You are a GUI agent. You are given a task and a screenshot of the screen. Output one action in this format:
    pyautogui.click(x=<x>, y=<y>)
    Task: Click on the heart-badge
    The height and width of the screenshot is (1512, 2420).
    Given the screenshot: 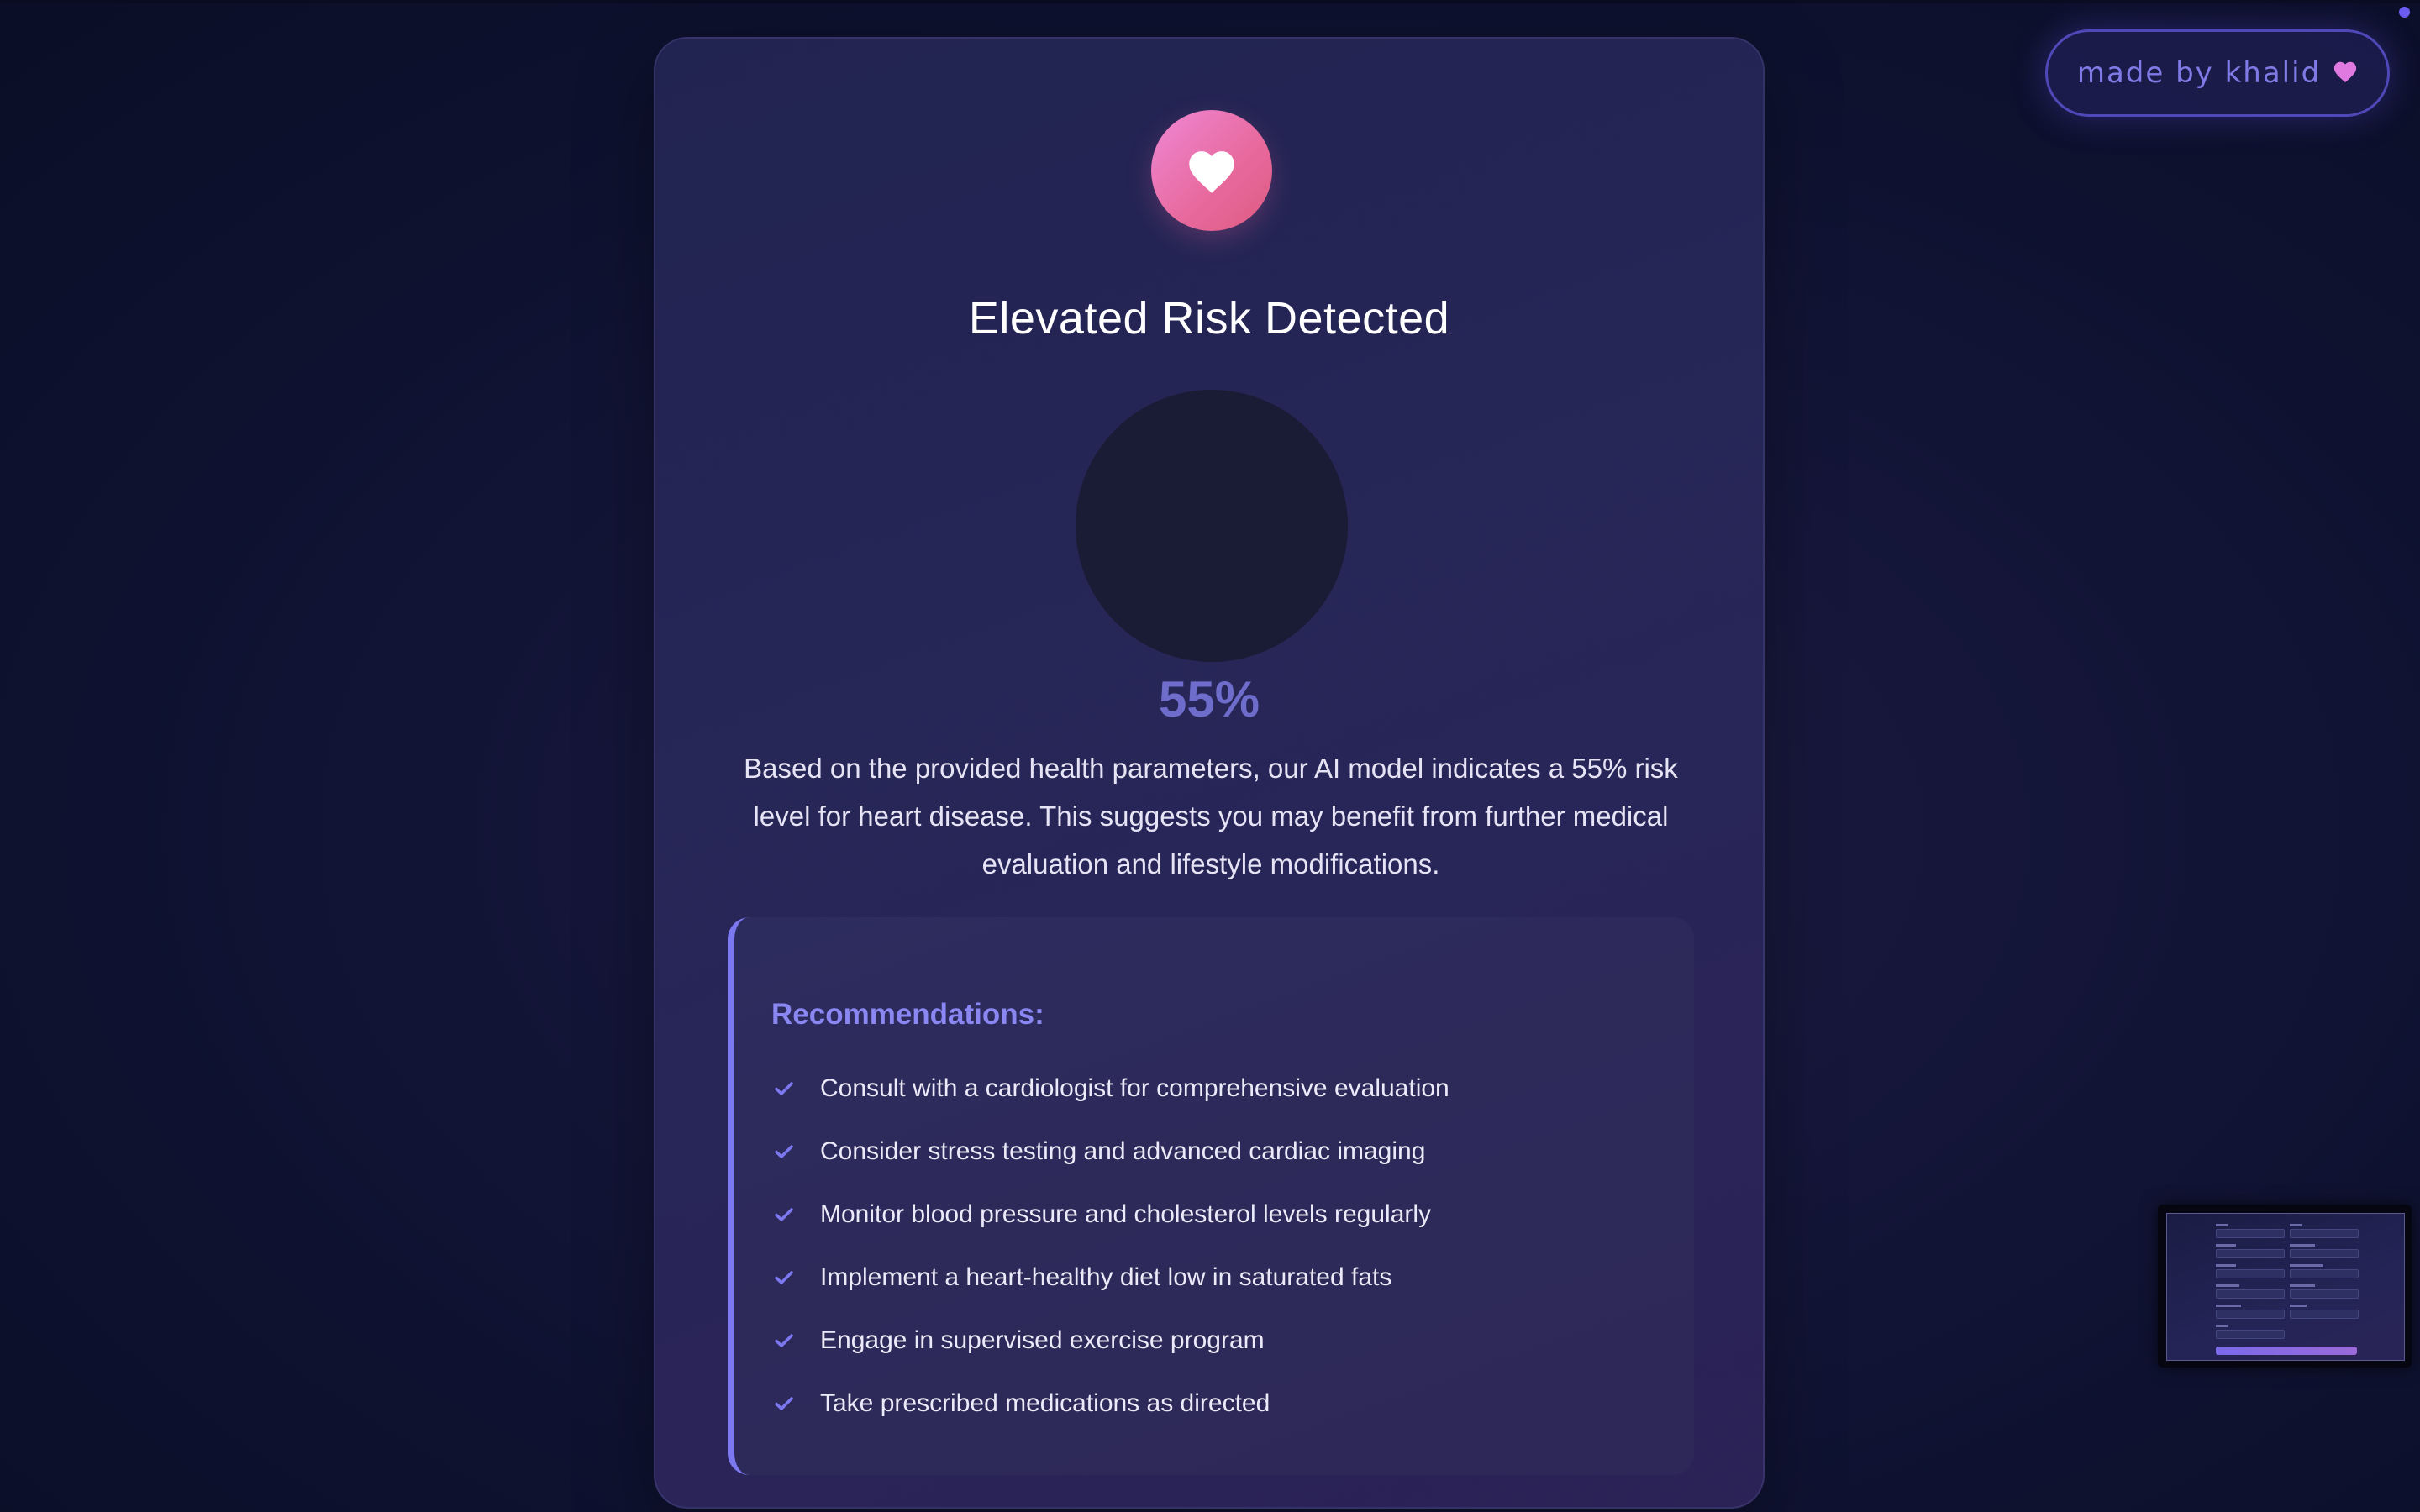 What is the action you would take?
    pyautogui.click(x=1211, y=170)
    